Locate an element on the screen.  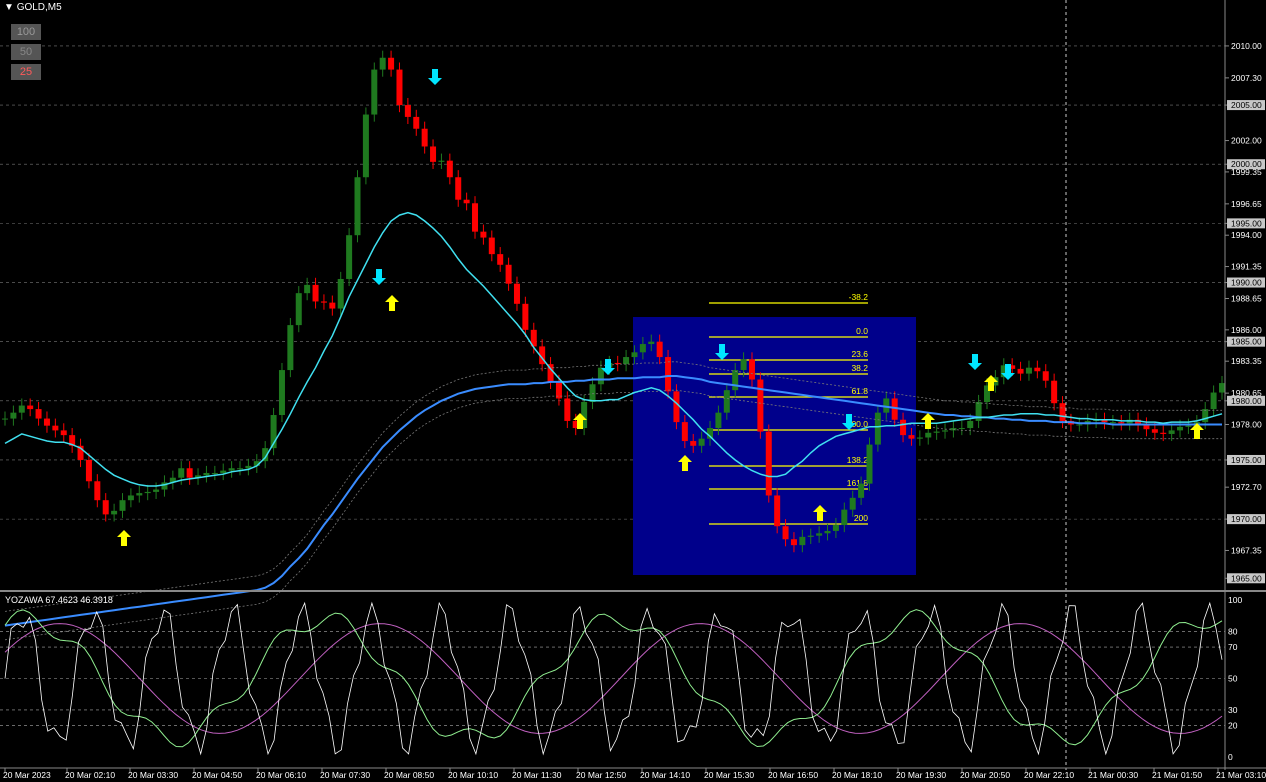
osc-axis-label: 0 is located at coordinates (1230, 757).